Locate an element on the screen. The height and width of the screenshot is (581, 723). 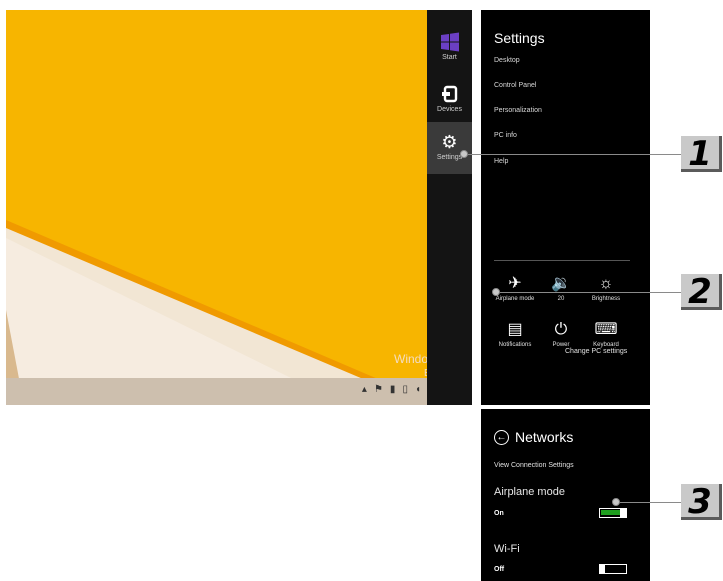
charm-label: Devices is located at coordinates (449, 109).